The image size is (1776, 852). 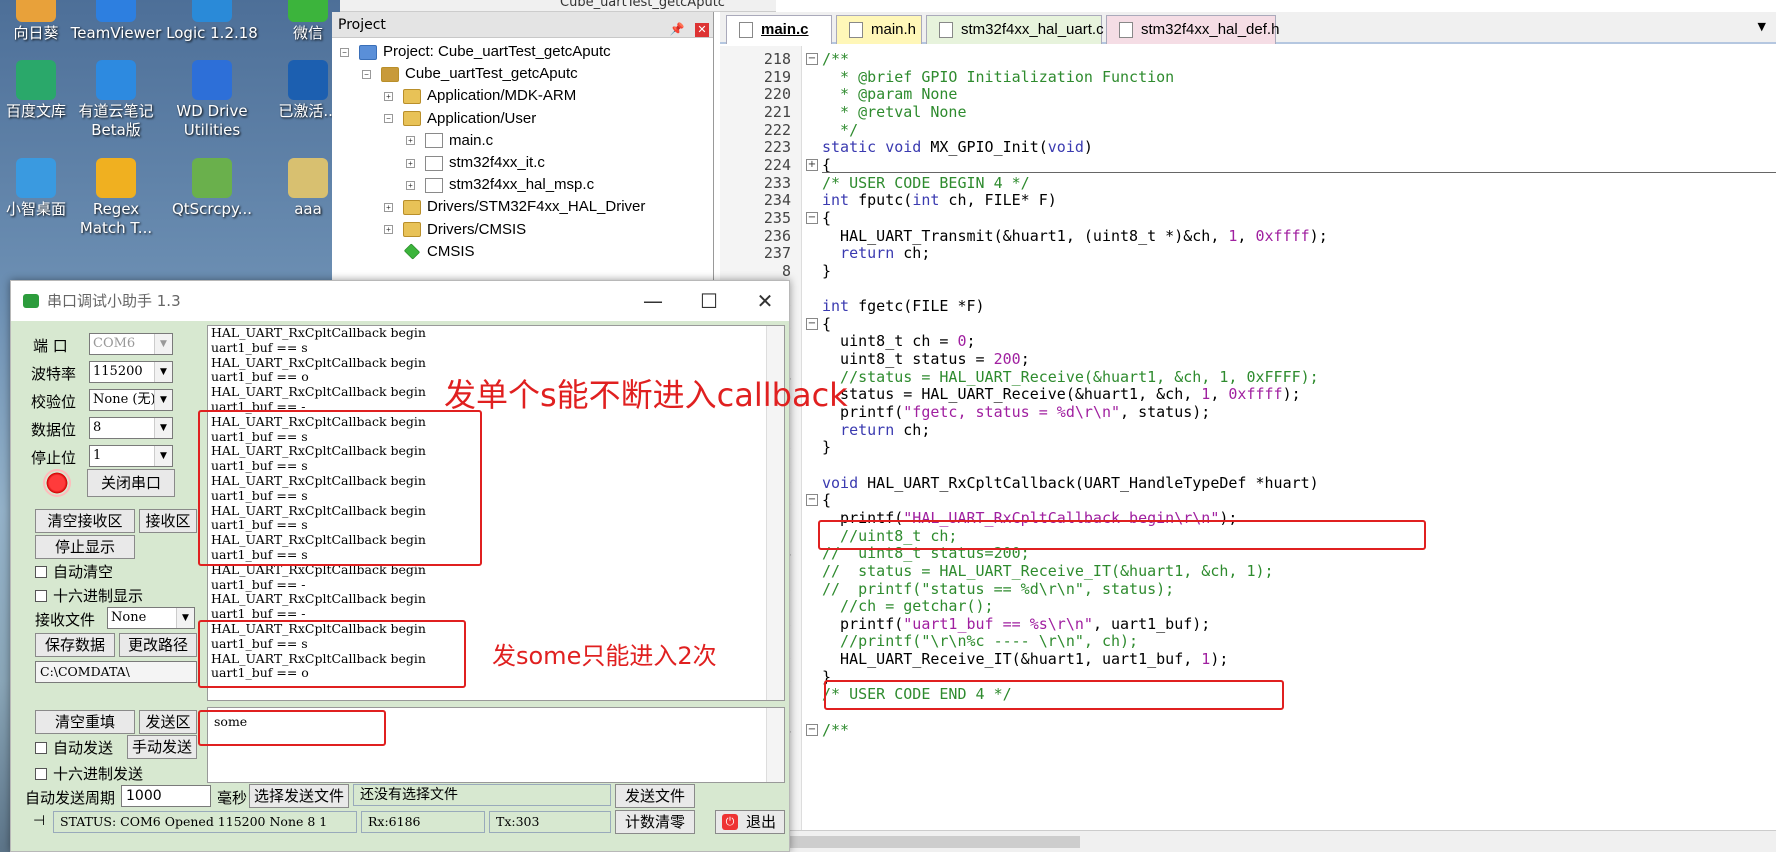 What do you see at coordinates (475, 52) in the screenshot?
I see `tree-item: − Project: Cube_uartTest_getcAputc` at bounding box center [475, 52].